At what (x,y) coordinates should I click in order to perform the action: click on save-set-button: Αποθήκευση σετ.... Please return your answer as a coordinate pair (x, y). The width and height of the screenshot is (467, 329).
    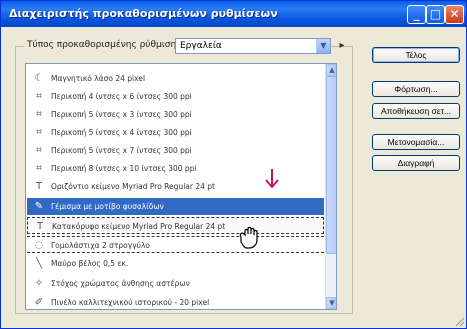
    Looking at the image, I should click on (416, 111).